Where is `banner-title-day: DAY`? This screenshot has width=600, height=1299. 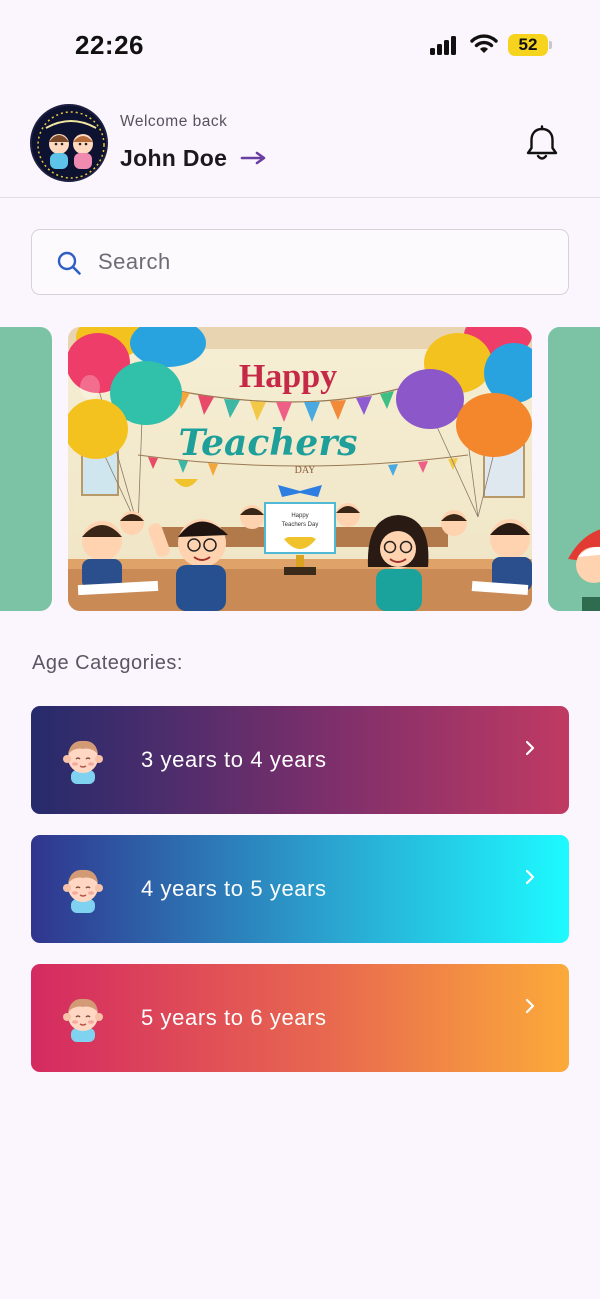
banner-title-day: DAY is located at coordinates (305, 470).